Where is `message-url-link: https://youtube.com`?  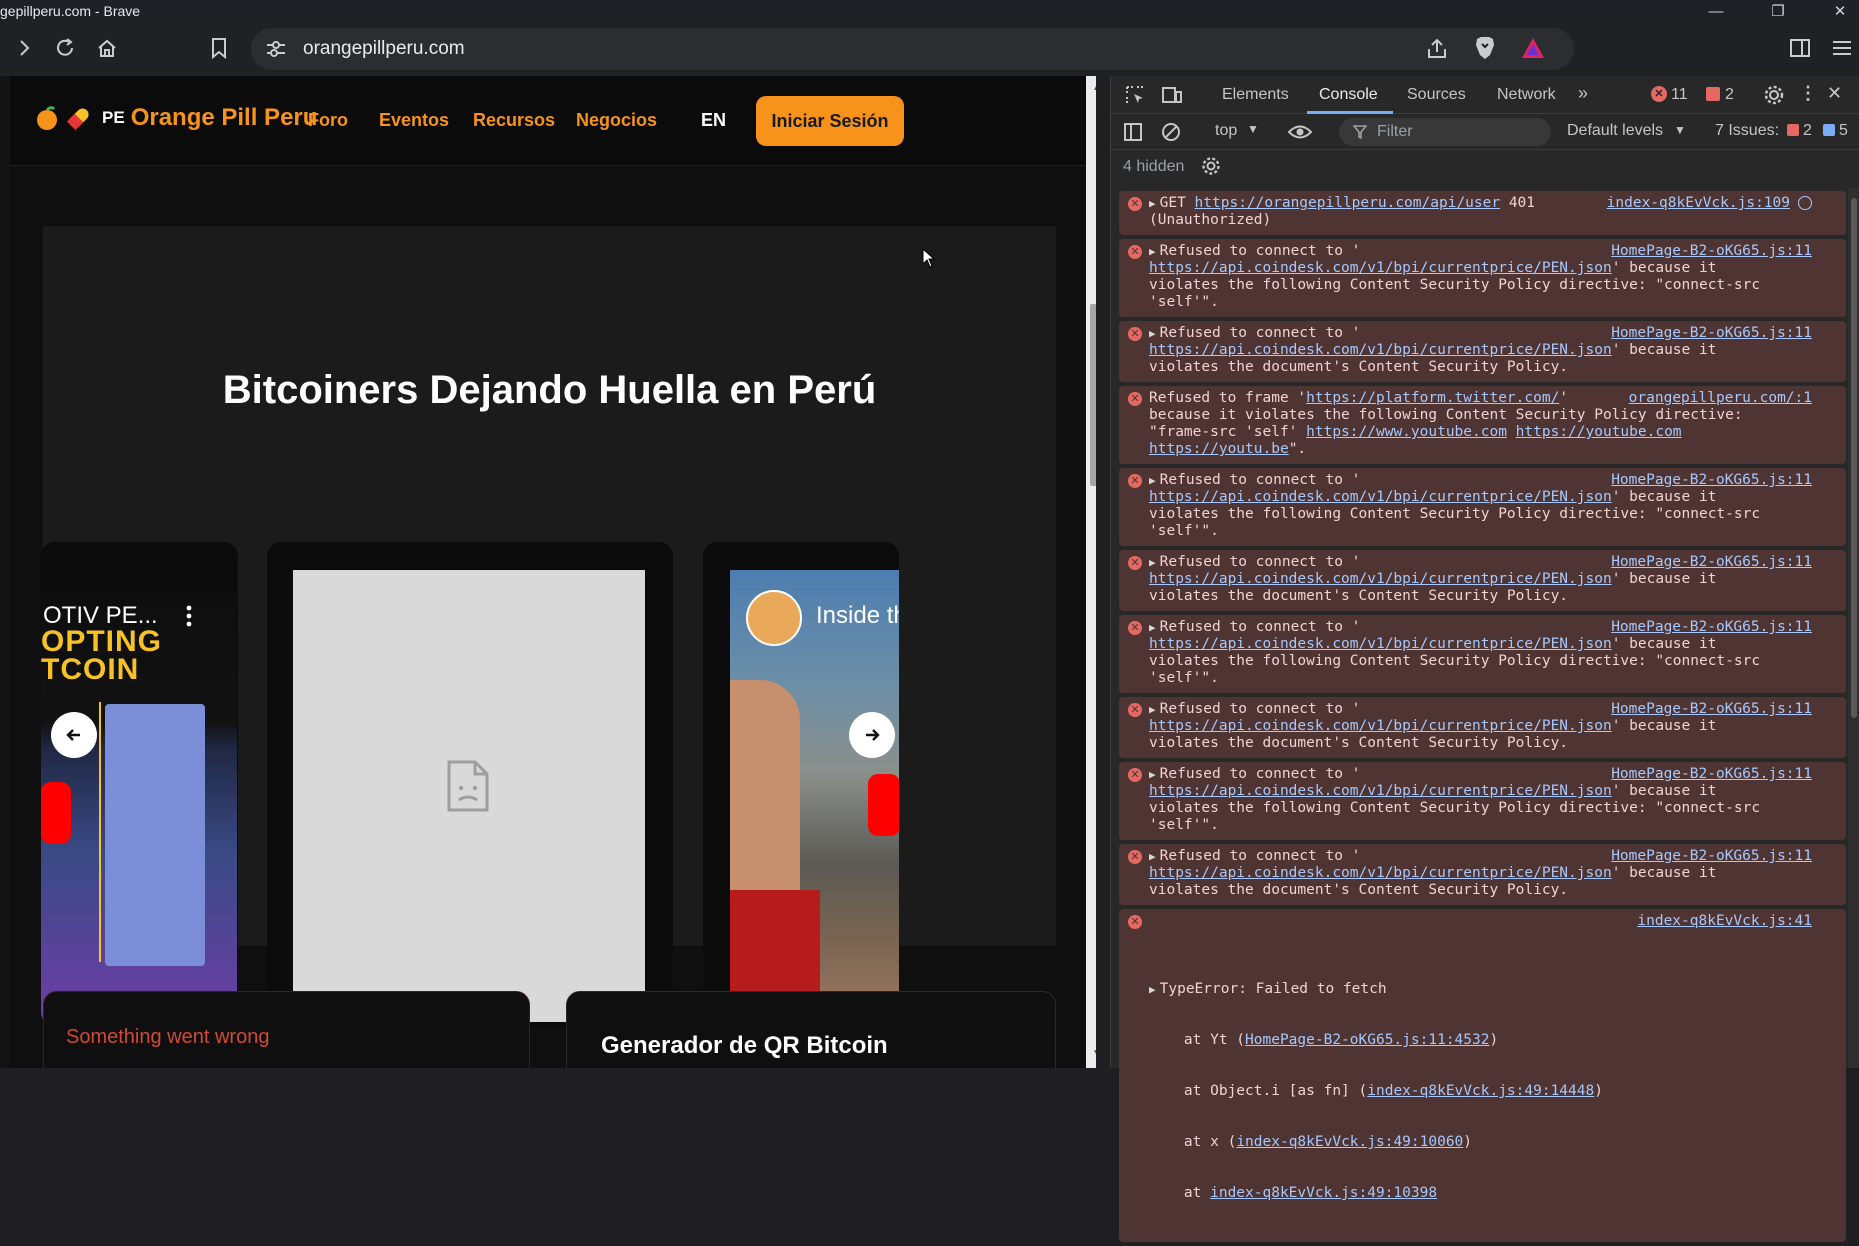 message-url-link: https://youtube.com is located at coordinates (1599, 432).